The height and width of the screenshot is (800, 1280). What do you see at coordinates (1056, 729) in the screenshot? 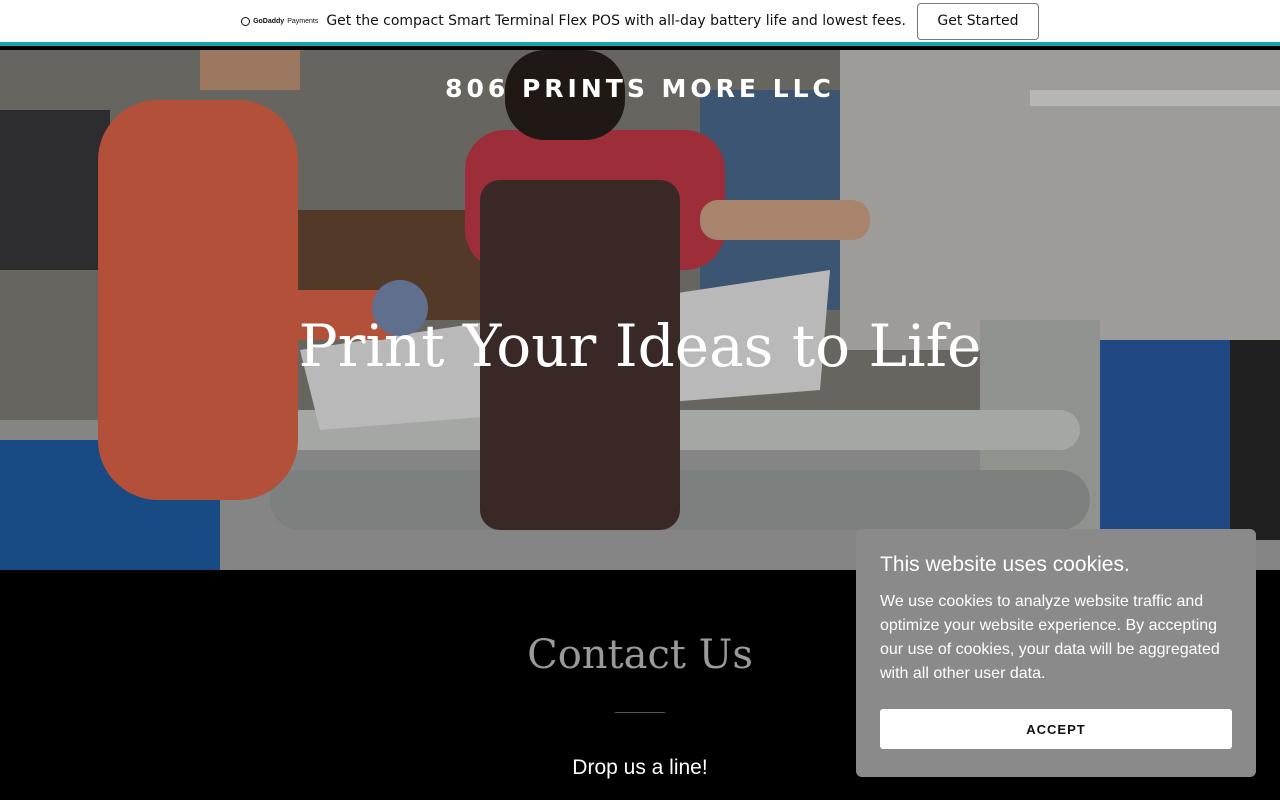
I see `accept-cookies-button: ACCEPT` at bounding box center [1056, 729].